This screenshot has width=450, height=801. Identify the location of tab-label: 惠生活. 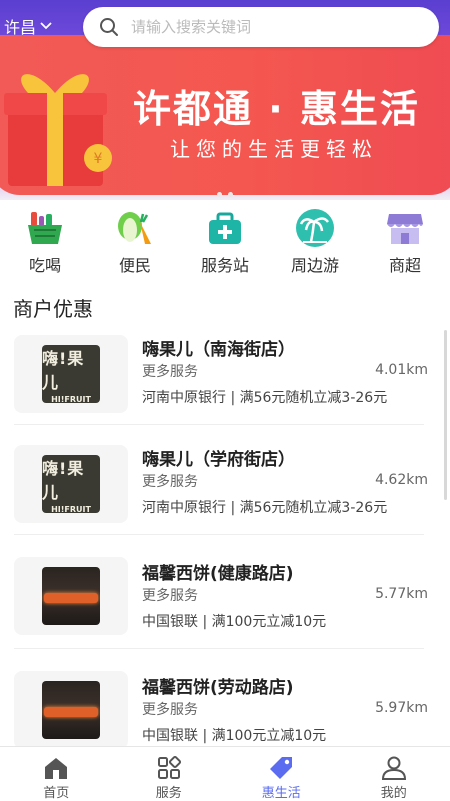
(281, 791).